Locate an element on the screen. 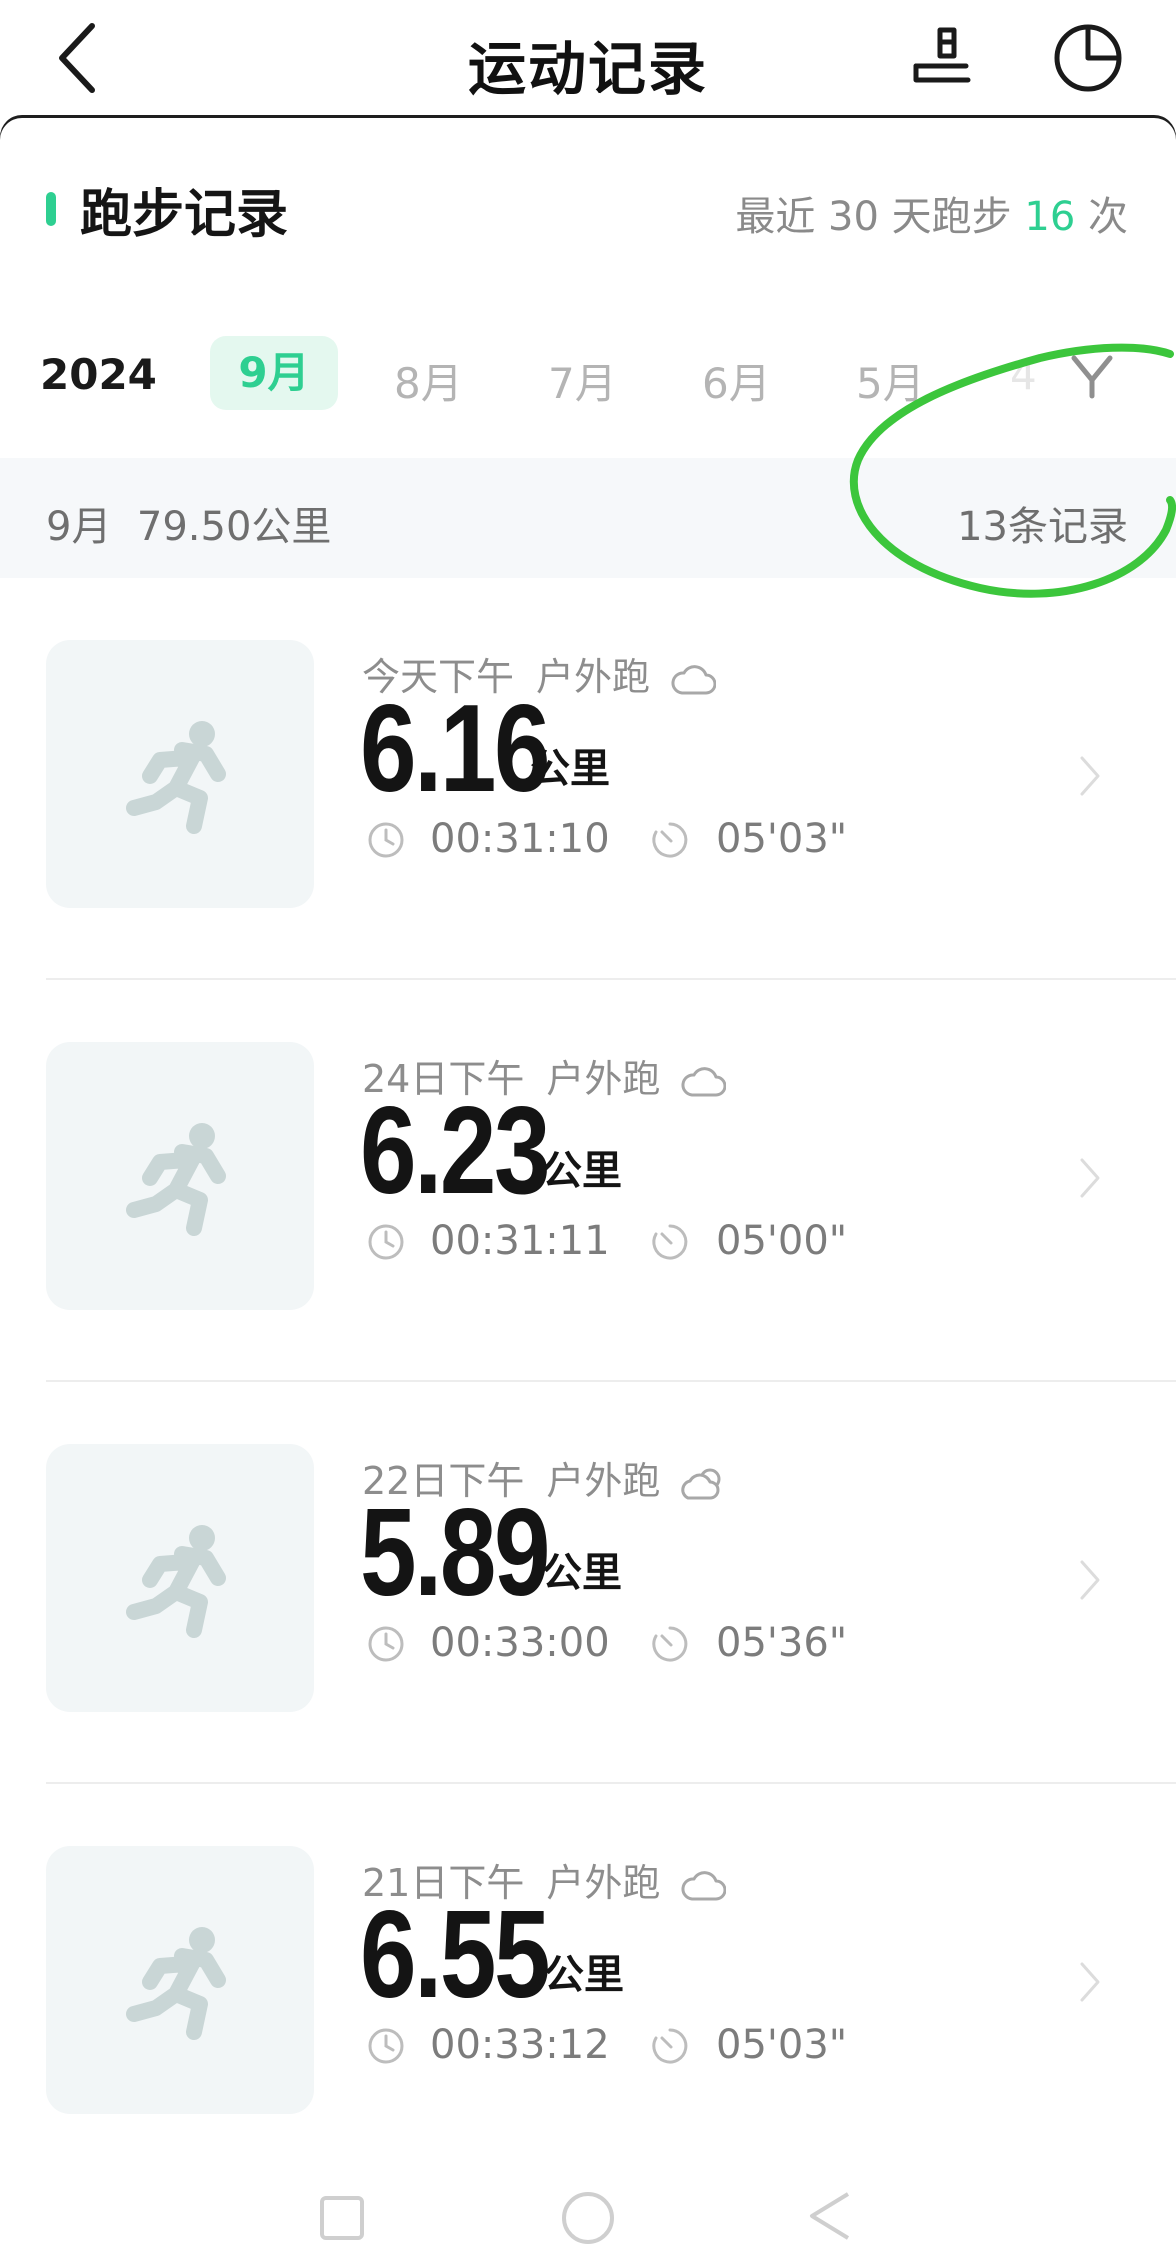  run-distance: 6.16 is located at coordinates (455, 749).